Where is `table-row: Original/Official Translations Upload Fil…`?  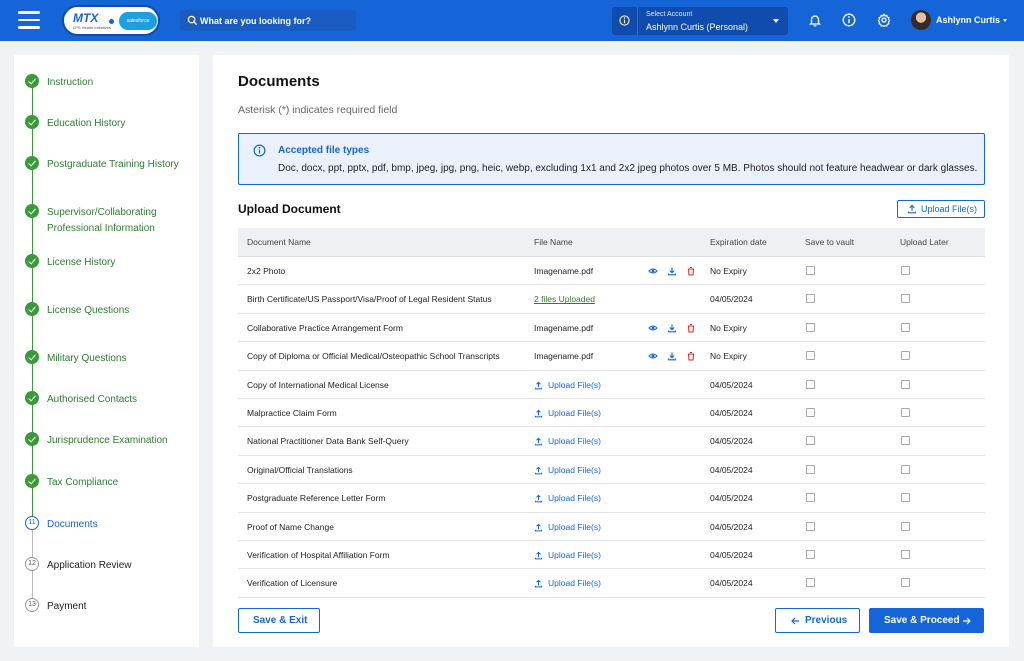 table-row: Original/Official Translations Upload Fil… is located at coordinates (611, 470).